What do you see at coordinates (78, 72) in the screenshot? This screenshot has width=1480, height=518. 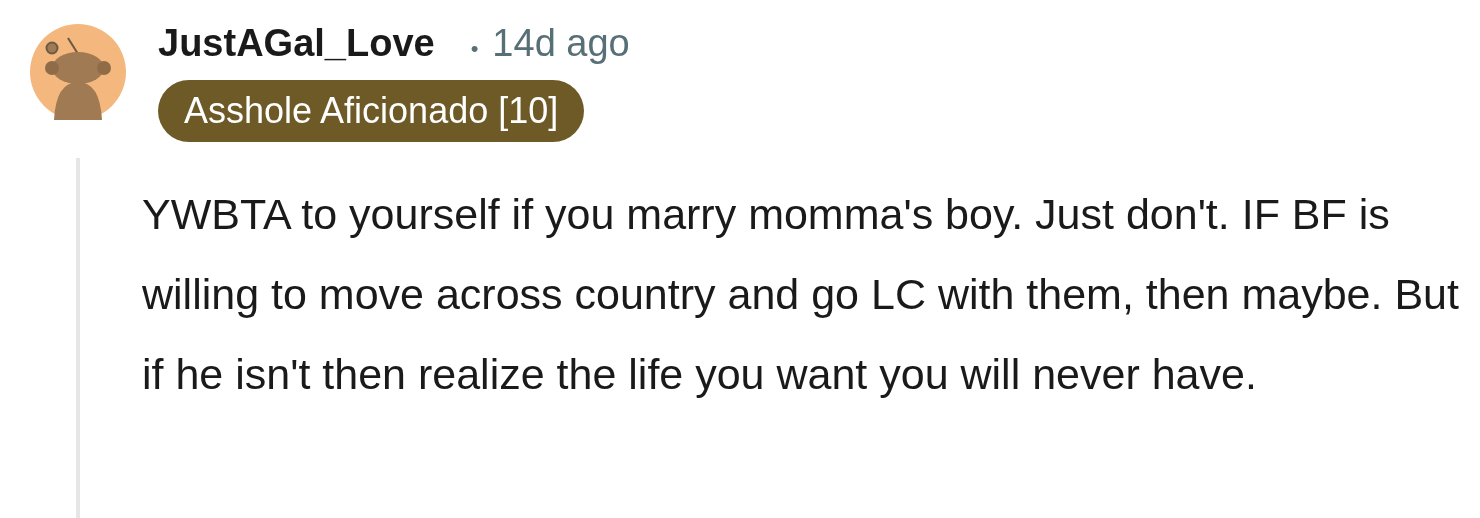 I see `avatar-icon` at bounding box center [78, 72].